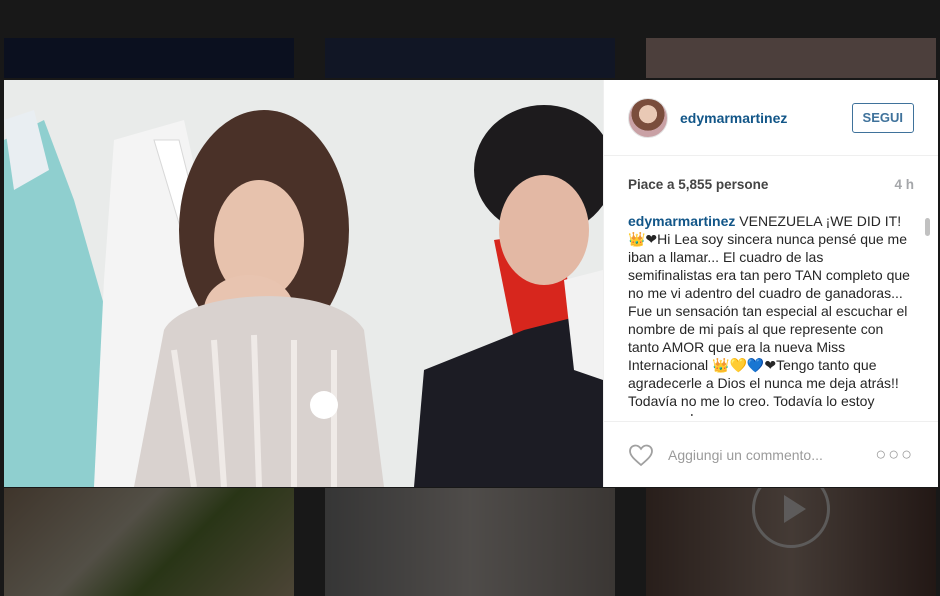 The image size is (940, 596). What do you see at coordinates (641, 455) in the screenshot?
I see `heart-outline-icon` at bounding box center [641, 455].